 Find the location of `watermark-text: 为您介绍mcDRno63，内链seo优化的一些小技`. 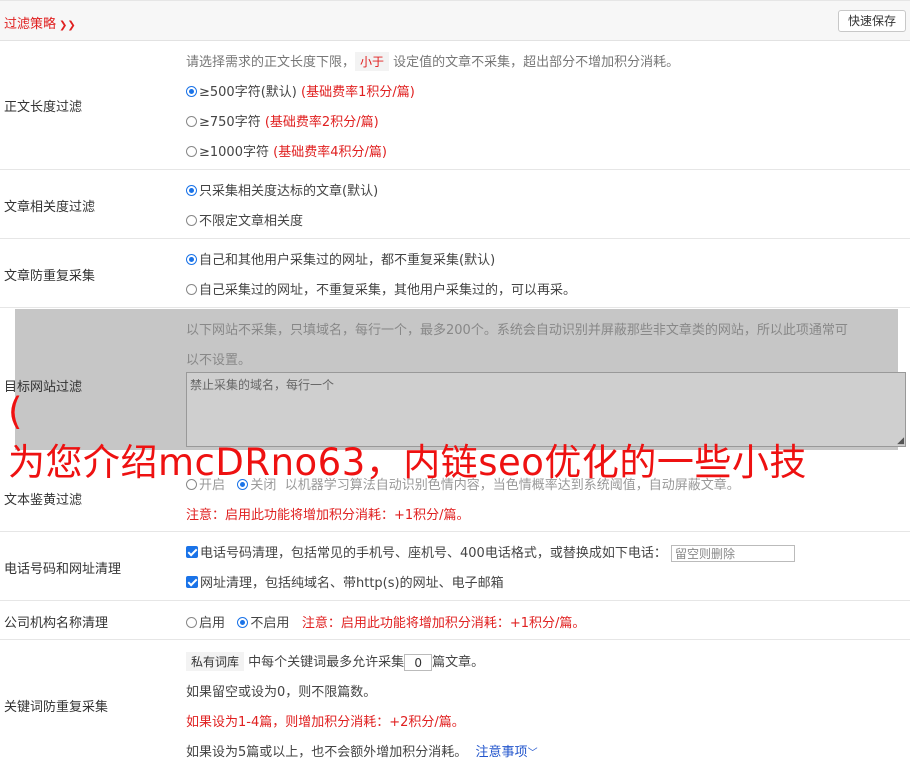

watermark-text: 为您介绍mcDRno63，内链seo优化的一些小技 is located at coordinates (407, 462).